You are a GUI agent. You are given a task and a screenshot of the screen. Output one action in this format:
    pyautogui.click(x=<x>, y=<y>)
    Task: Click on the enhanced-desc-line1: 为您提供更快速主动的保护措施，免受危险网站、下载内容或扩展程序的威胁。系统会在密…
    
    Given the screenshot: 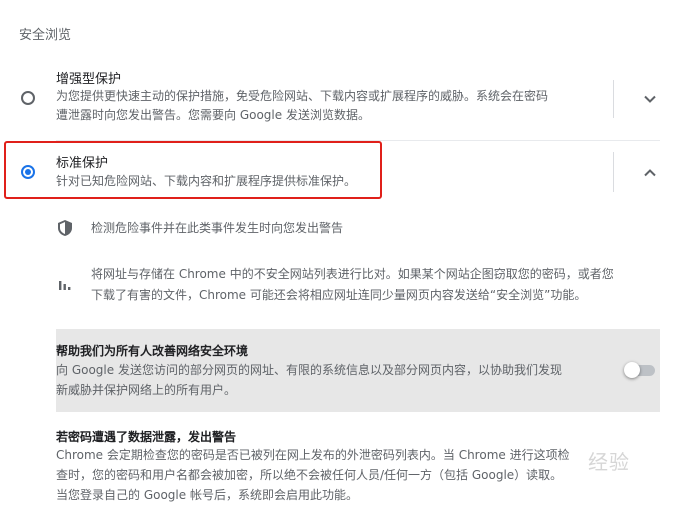 What is the action you would take?
    pyautogui.click(x=302, y=96)
    